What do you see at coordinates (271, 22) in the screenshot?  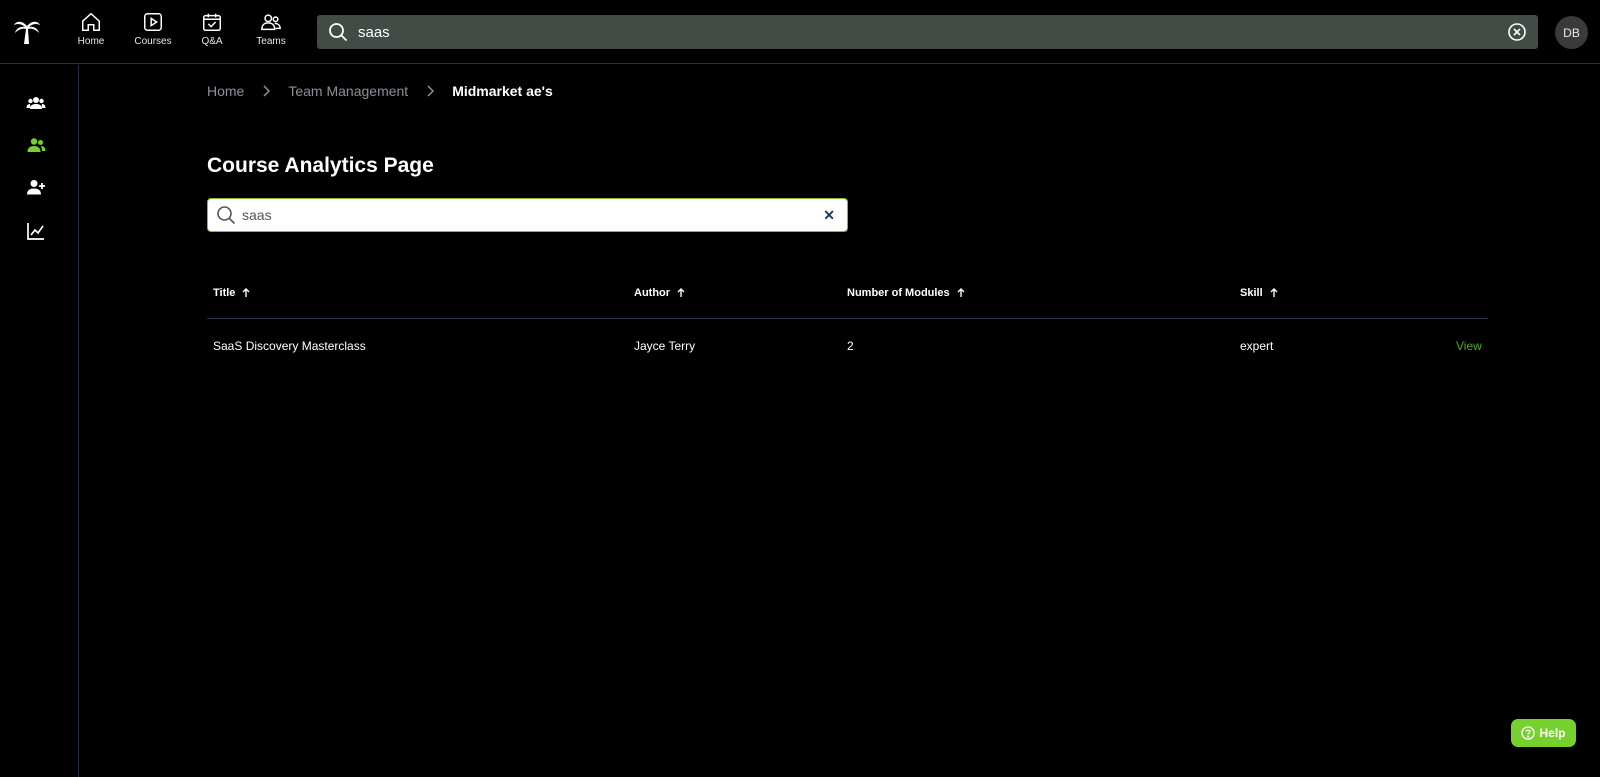 I see `people-icon` at bounding box center [271, 22].